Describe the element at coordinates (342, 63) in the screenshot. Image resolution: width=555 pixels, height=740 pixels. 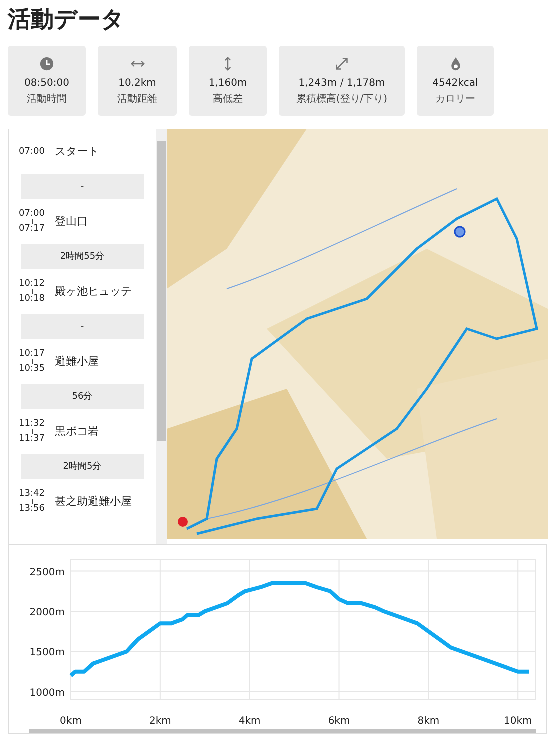
I see `diagonal-arrow-icon` at that location.